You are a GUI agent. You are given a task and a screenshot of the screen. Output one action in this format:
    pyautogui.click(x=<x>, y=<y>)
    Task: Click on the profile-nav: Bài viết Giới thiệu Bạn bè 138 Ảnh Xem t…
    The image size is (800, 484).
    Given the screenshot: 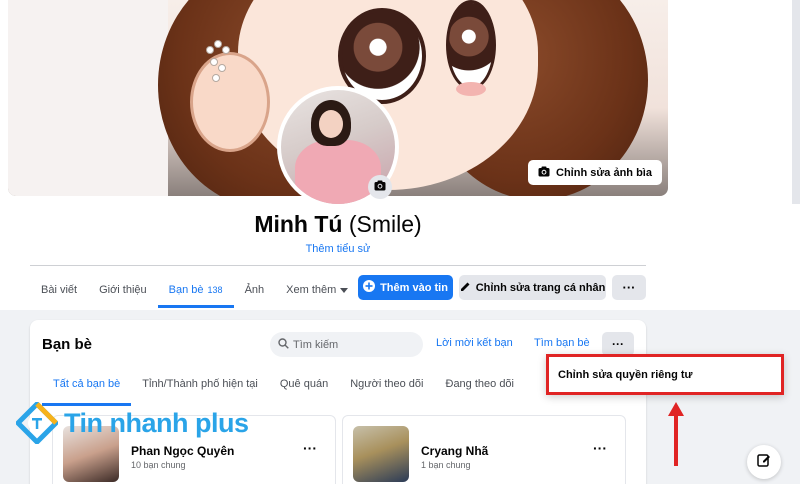 What is the action you would take?
    pyautogui.click(x=194, y=290)
    